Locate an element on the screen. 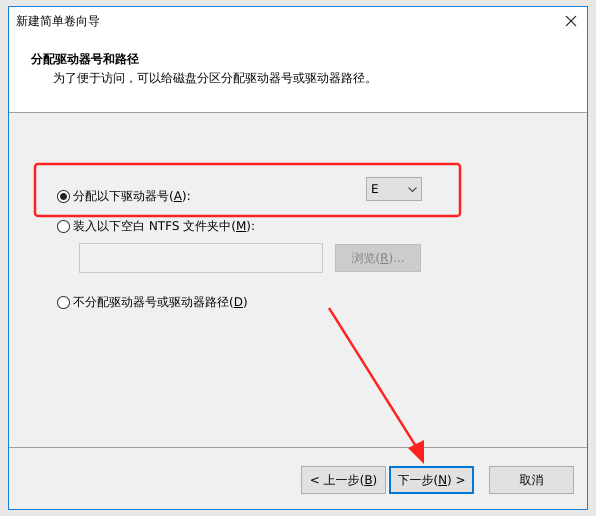 The height and width of the screenshot is (516, 596). dialog-button: 取消 is located at coordinates (531, 480).